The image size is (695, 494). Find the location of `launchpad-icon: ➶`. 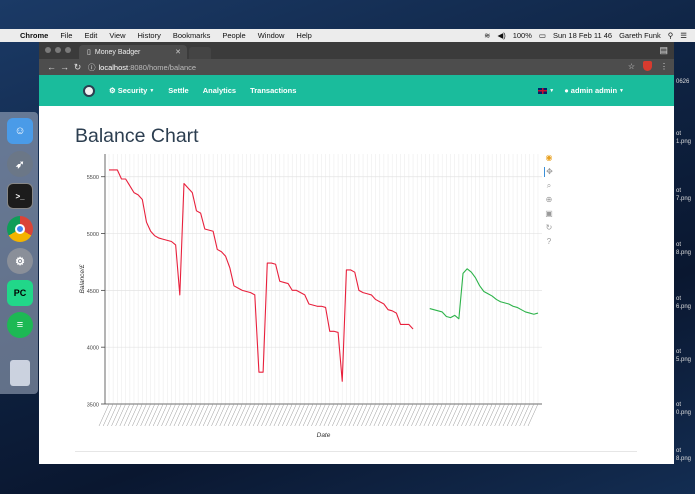

launchpad-icon: ➶ is located at coordinates (20, 164).